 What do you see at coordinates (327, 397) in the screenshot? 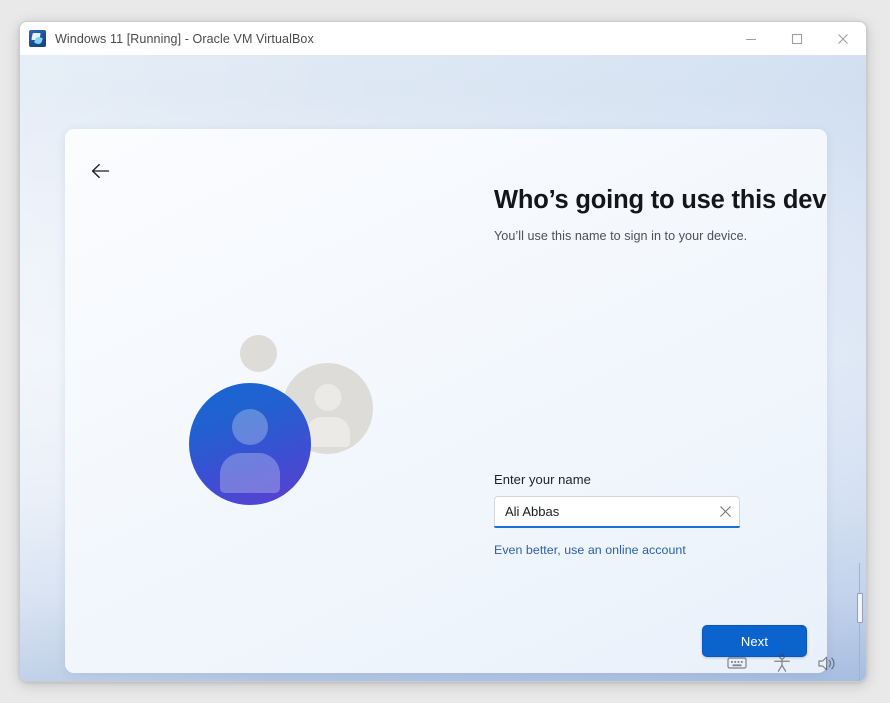
I see `secondary-avatar-head` at bounding box center [327, 397].